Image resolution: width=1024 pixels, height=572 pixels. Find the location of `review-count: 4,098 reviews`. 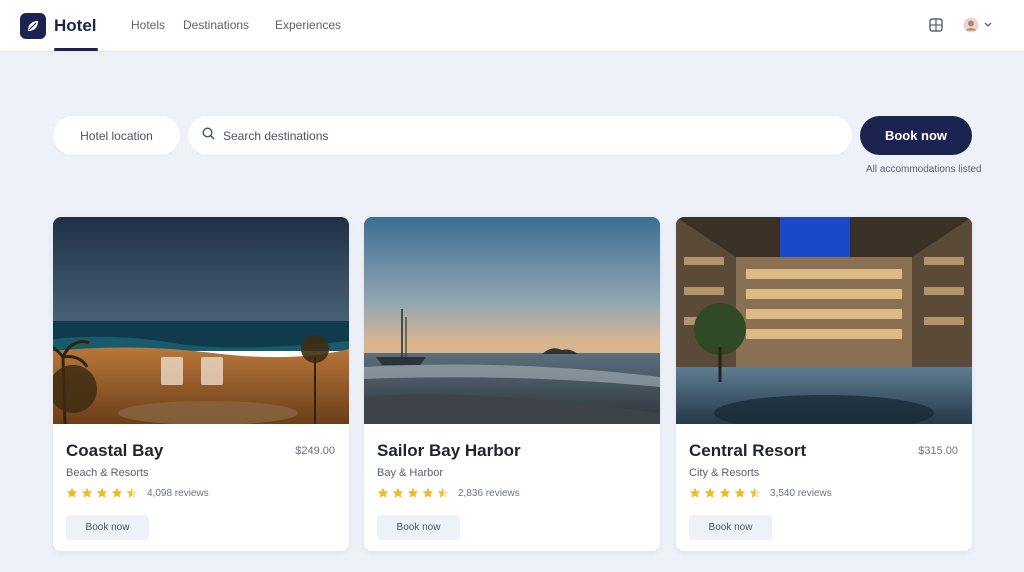

review-count: 4,098 reviews is located at coordinates (178, 493).